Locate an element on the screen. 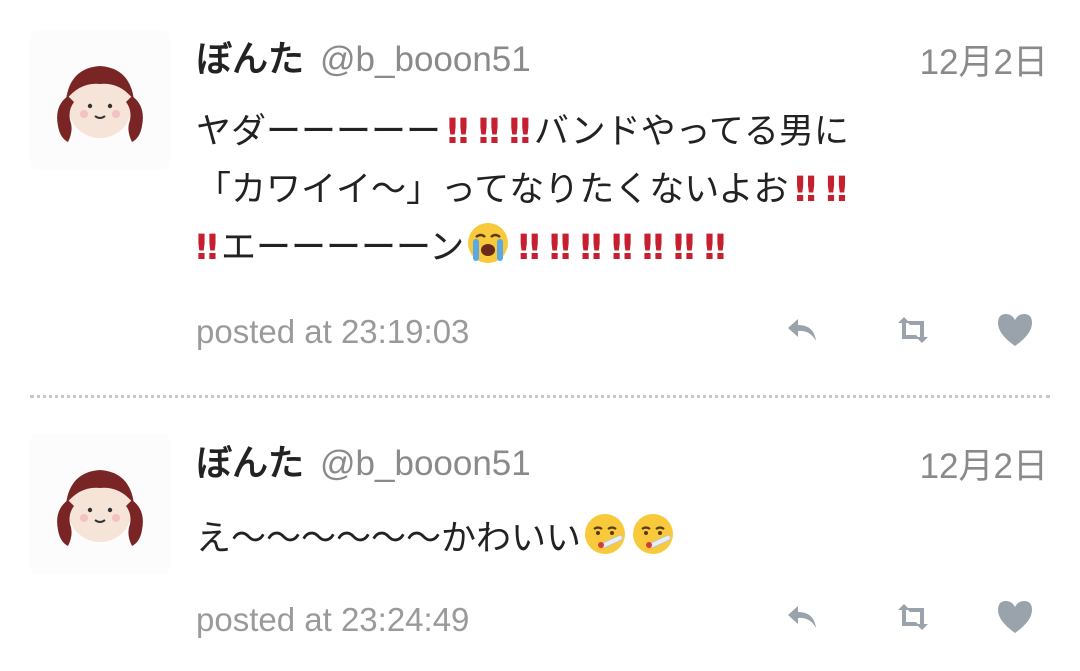 This screenshot has width=1080, height=671. tweet-text-line: ヤダーーーーー ‼ ‼ ‼ バンドやってる男に is located at coordinates (621, 132).